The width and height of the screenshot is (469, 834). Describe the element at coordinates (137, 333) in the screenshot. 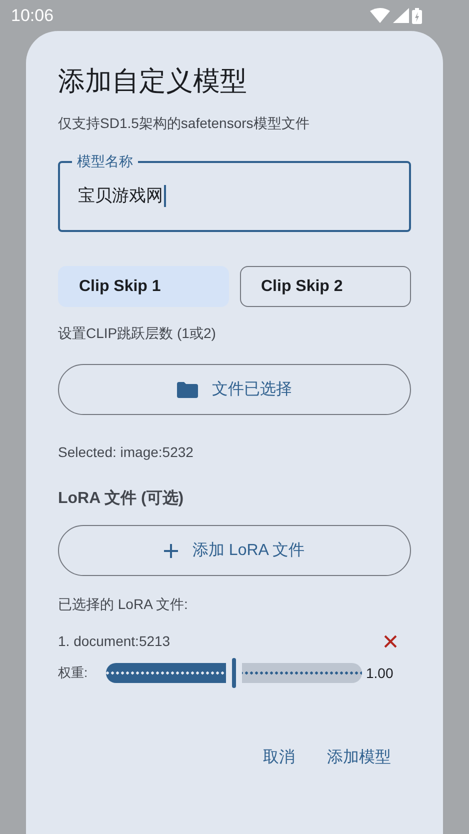

I see `clip-hint: 设置CLIP跳跃层数 (1或2)` at that location.